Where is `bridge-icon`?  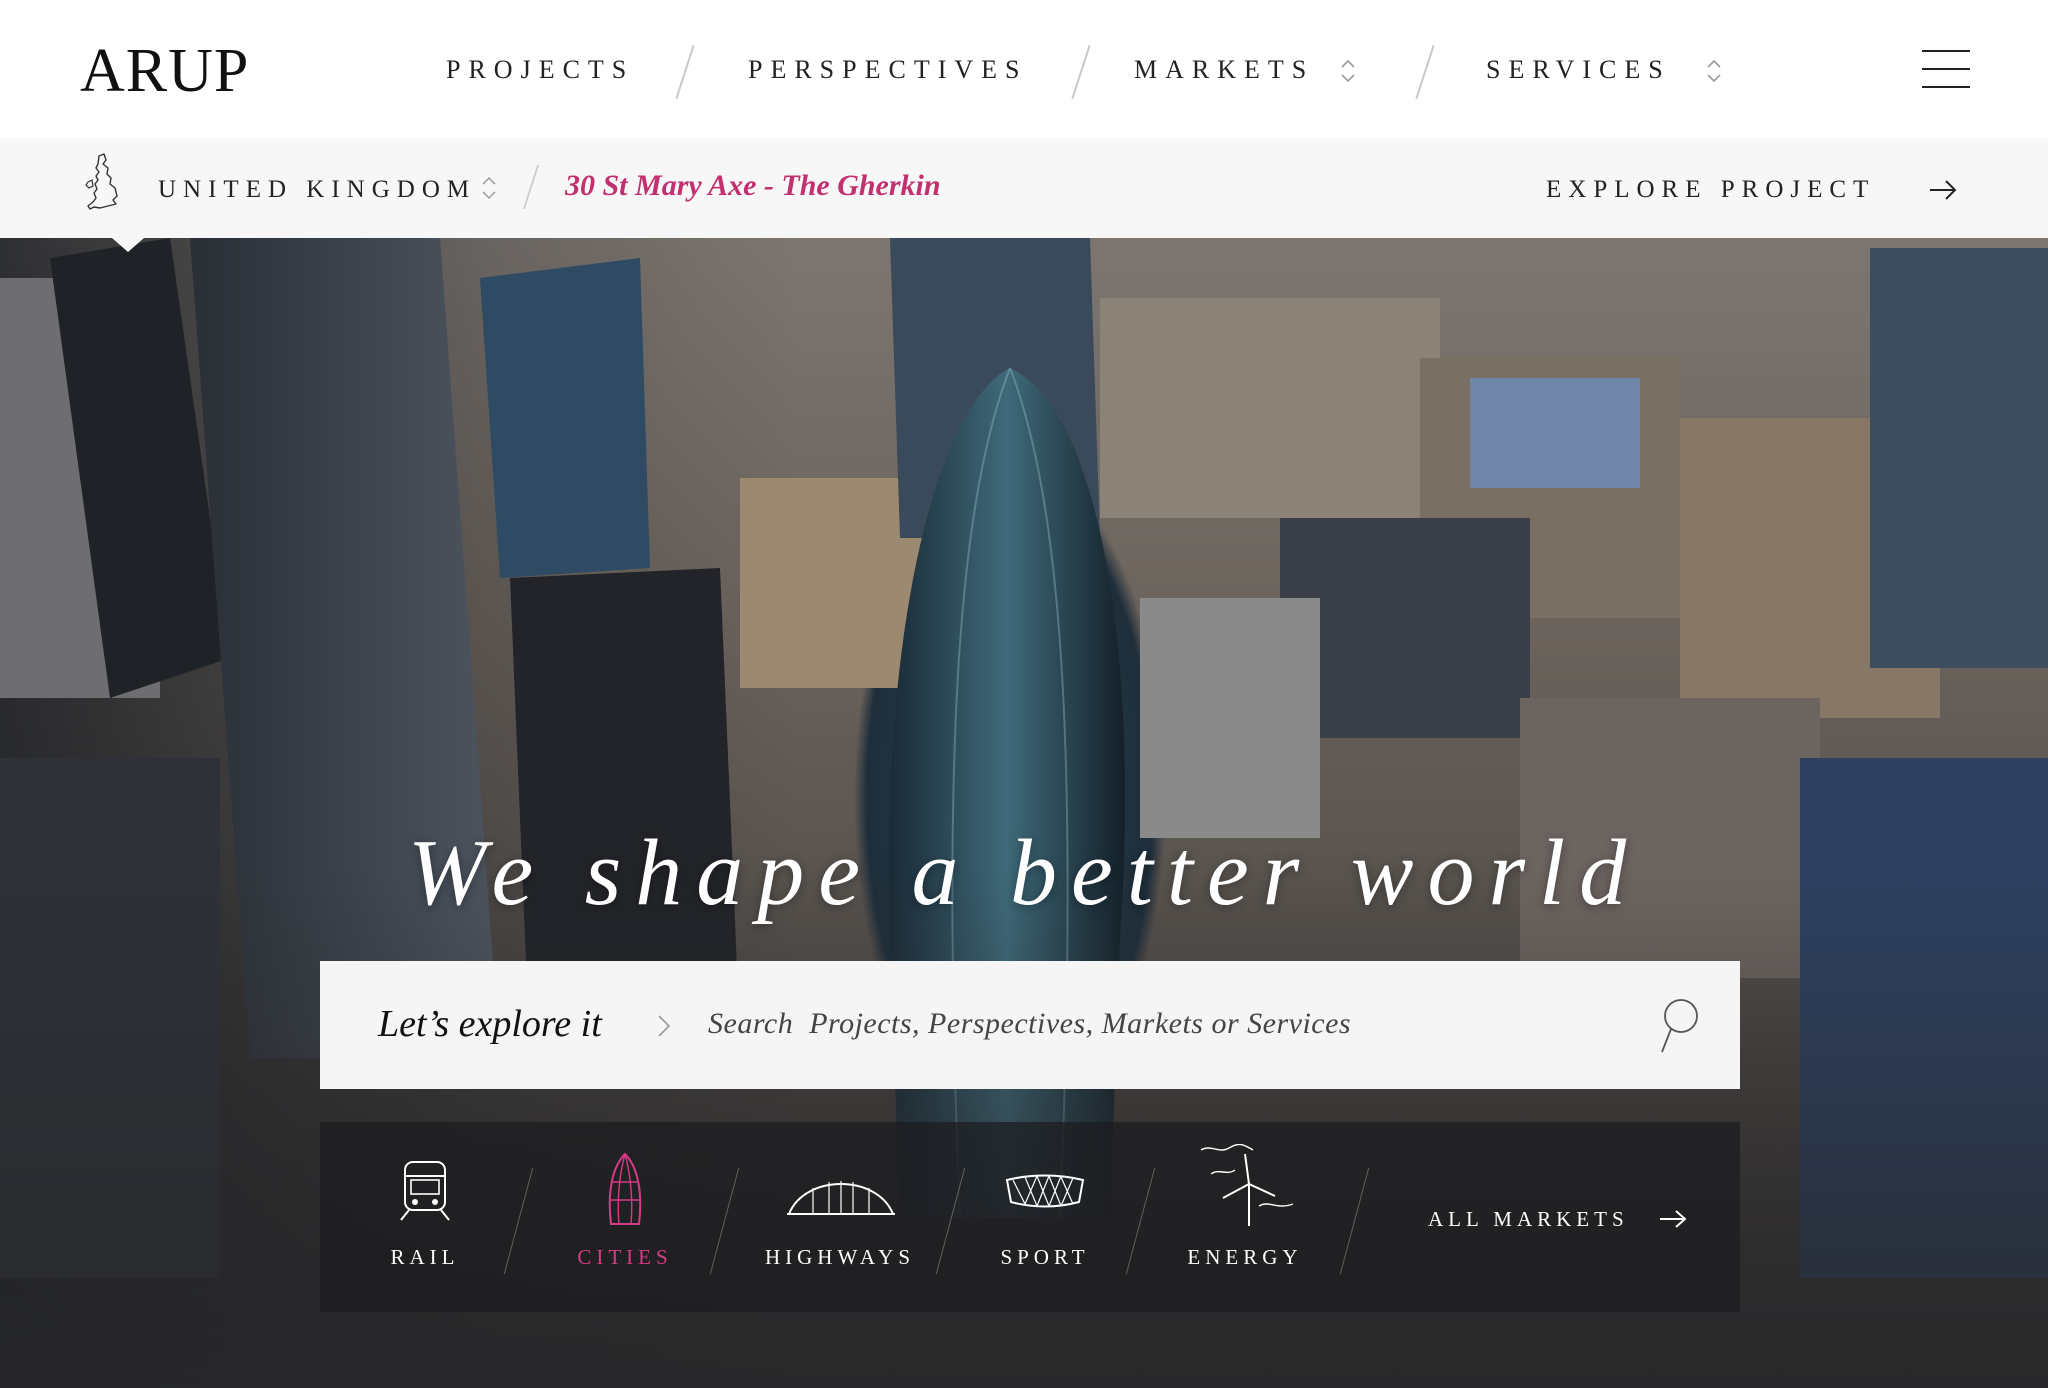
bridge-icon is located at coordinates (841, 1198).